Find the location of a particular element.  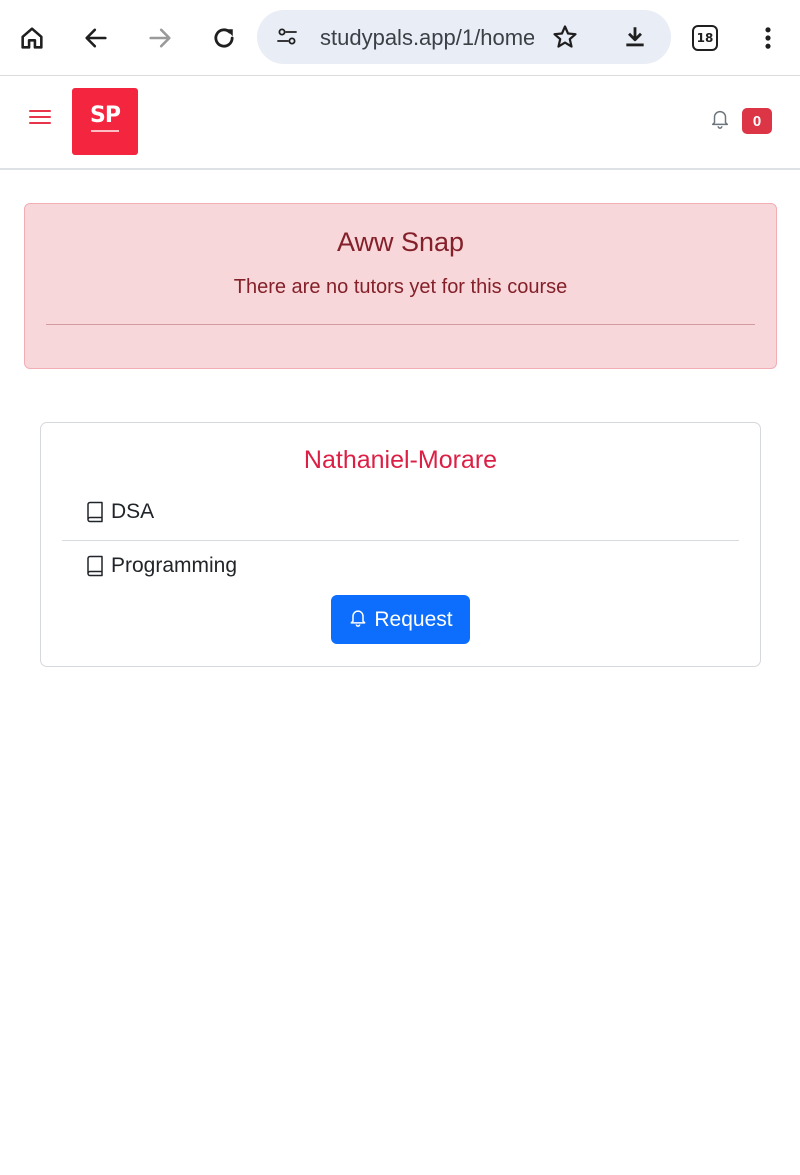

address-bar: studypals.app/1/home is located at coordinates (464, 37).